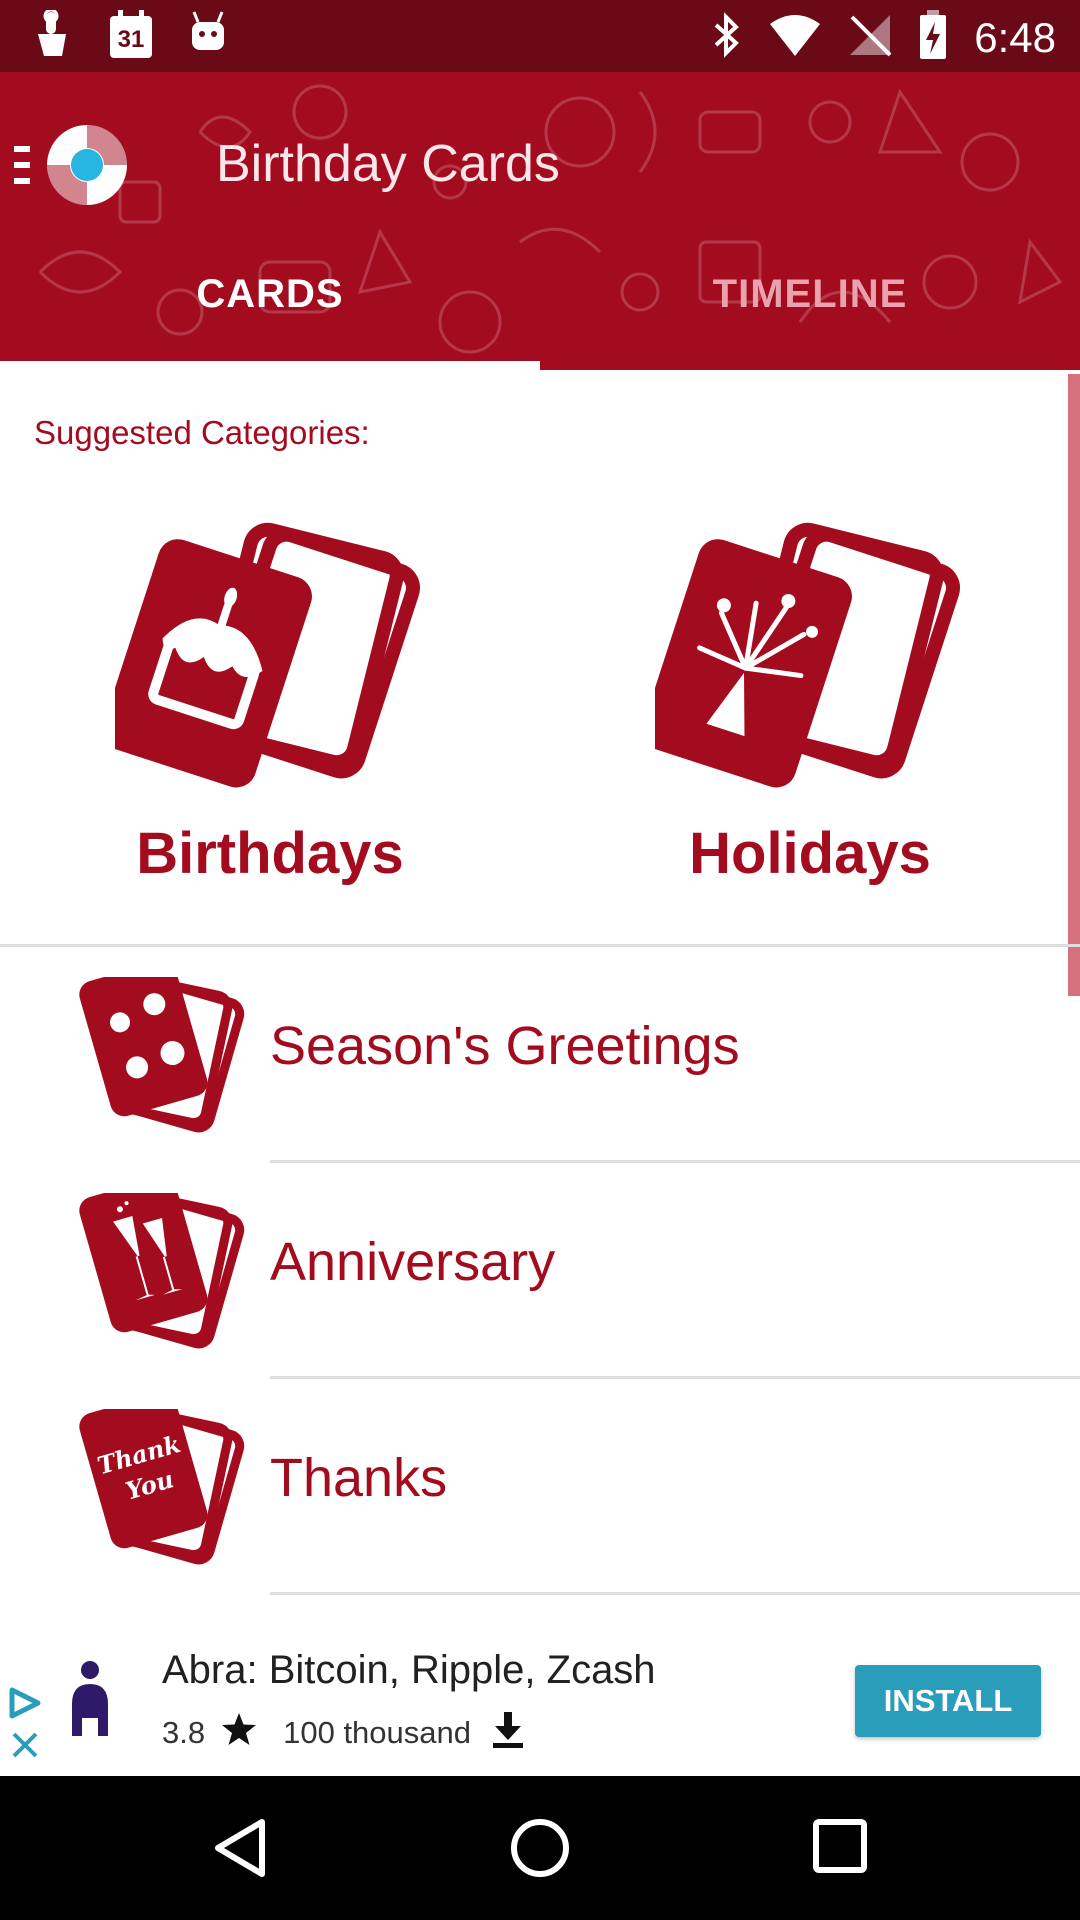  Describe the element at coordinates (146, 1277) in the screenshot. I see `champagne-glasses-card-icon` at that location.